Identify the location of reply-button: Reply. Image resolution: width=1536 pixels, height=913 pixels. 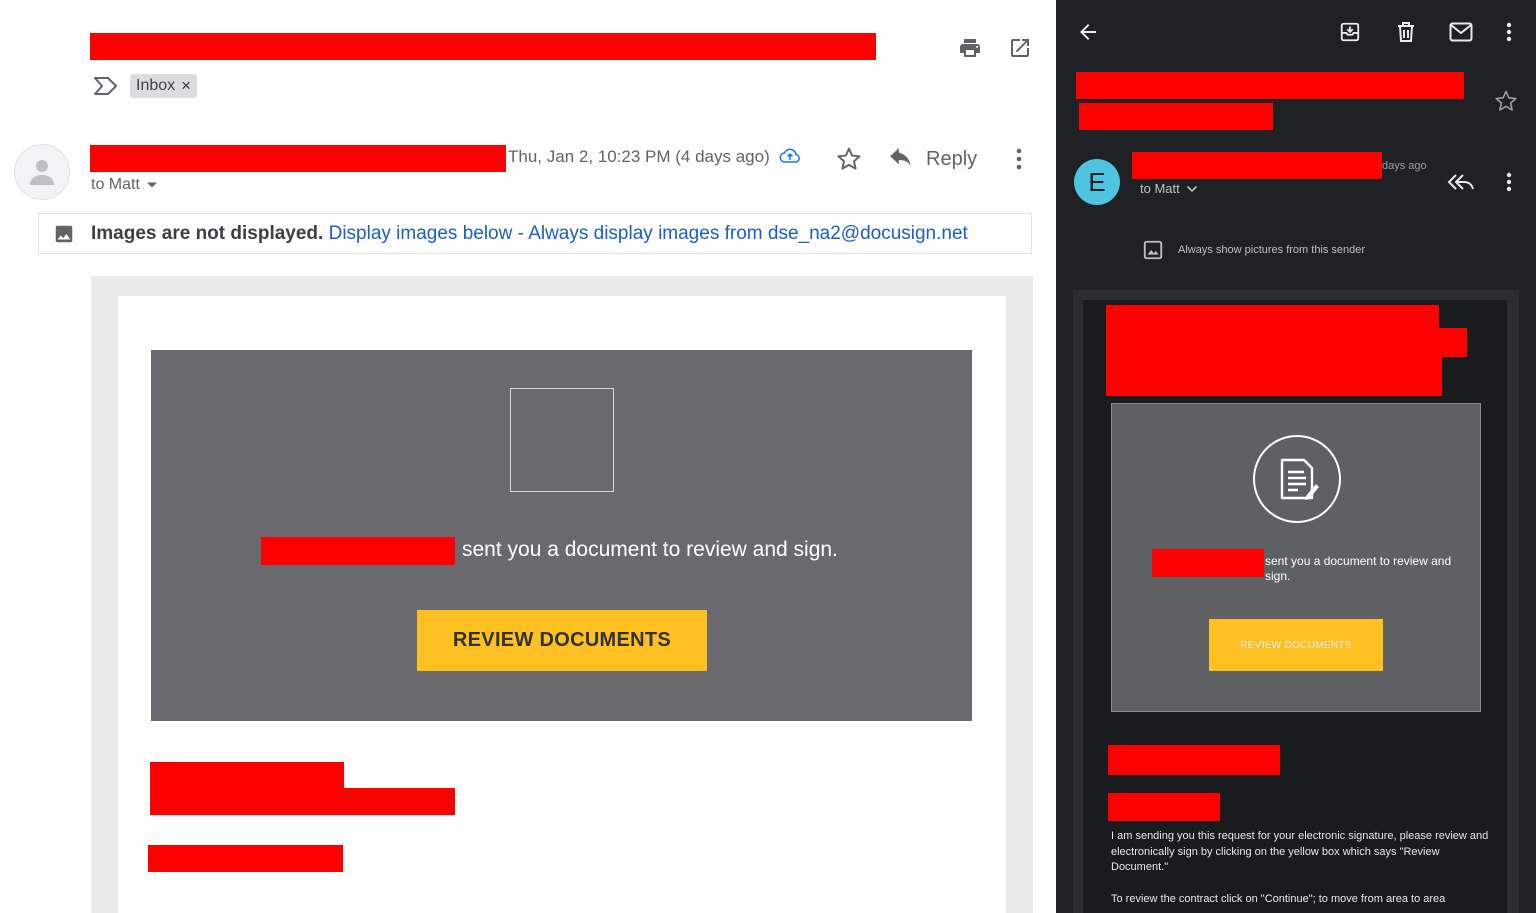
(932, 159).